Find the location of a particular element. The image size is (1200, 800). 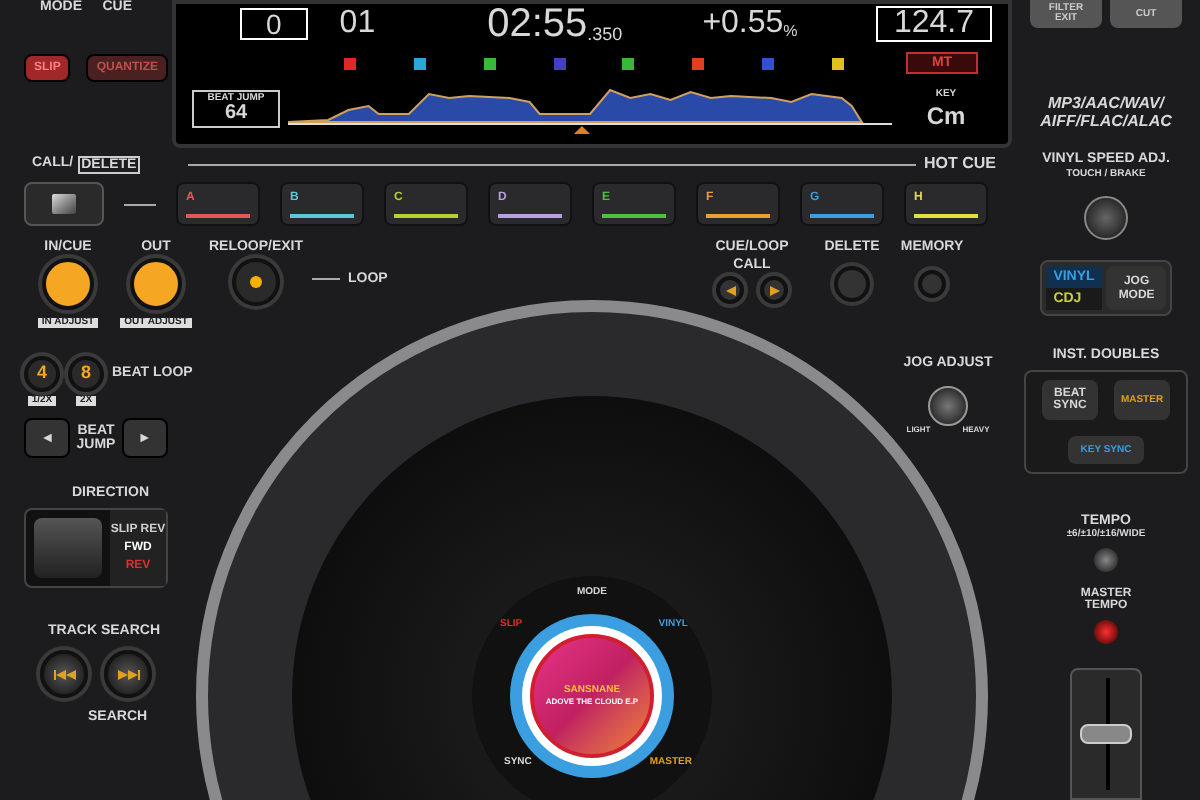

previous-track-button is located at coordinates (64, 674).